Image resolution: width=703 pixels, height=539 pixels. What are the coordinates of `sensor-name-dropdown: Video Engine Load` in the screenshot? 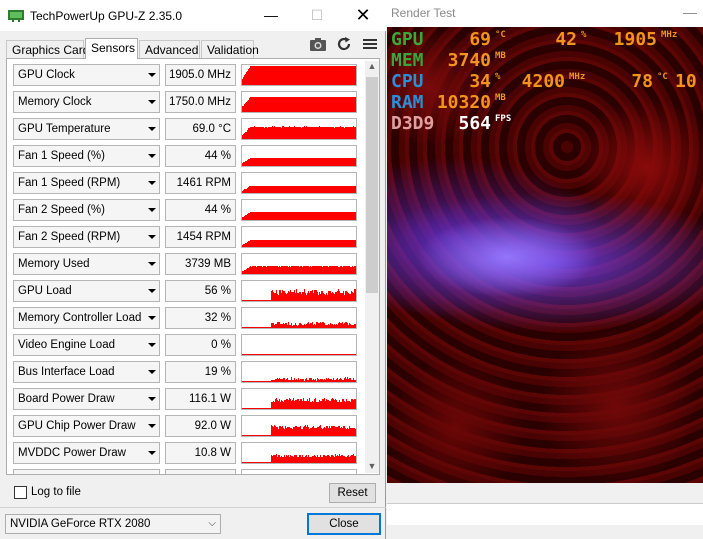 It's located at (86, 345).